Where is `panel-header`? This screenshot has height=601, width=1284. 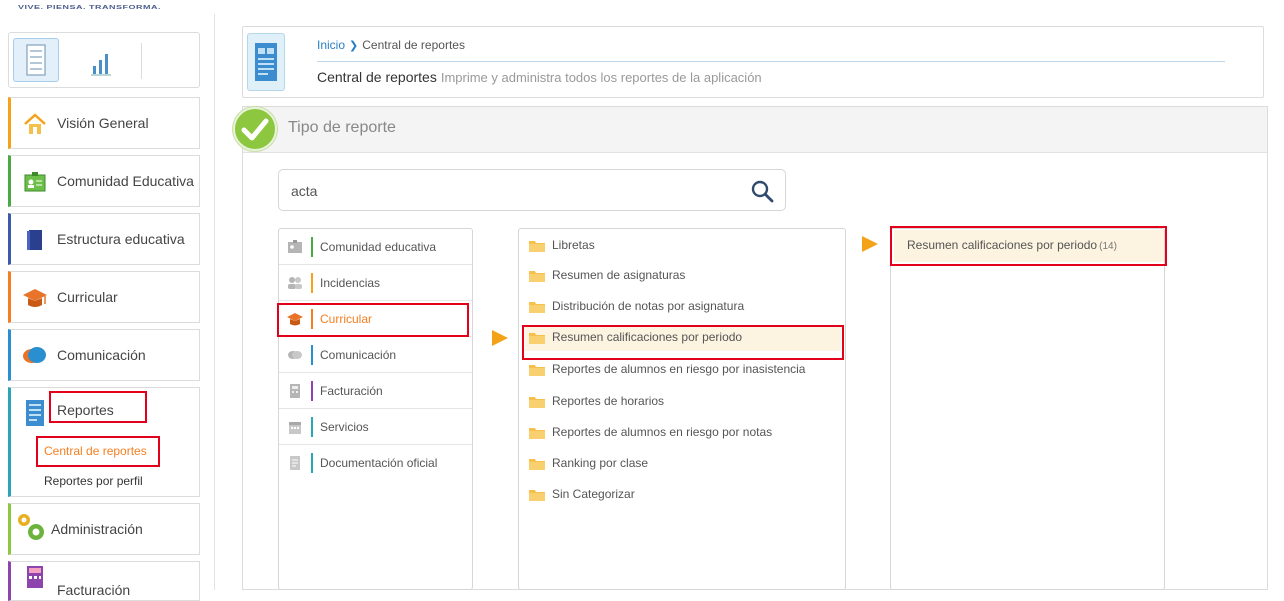
panel-header is located at coordinates (755, 130).